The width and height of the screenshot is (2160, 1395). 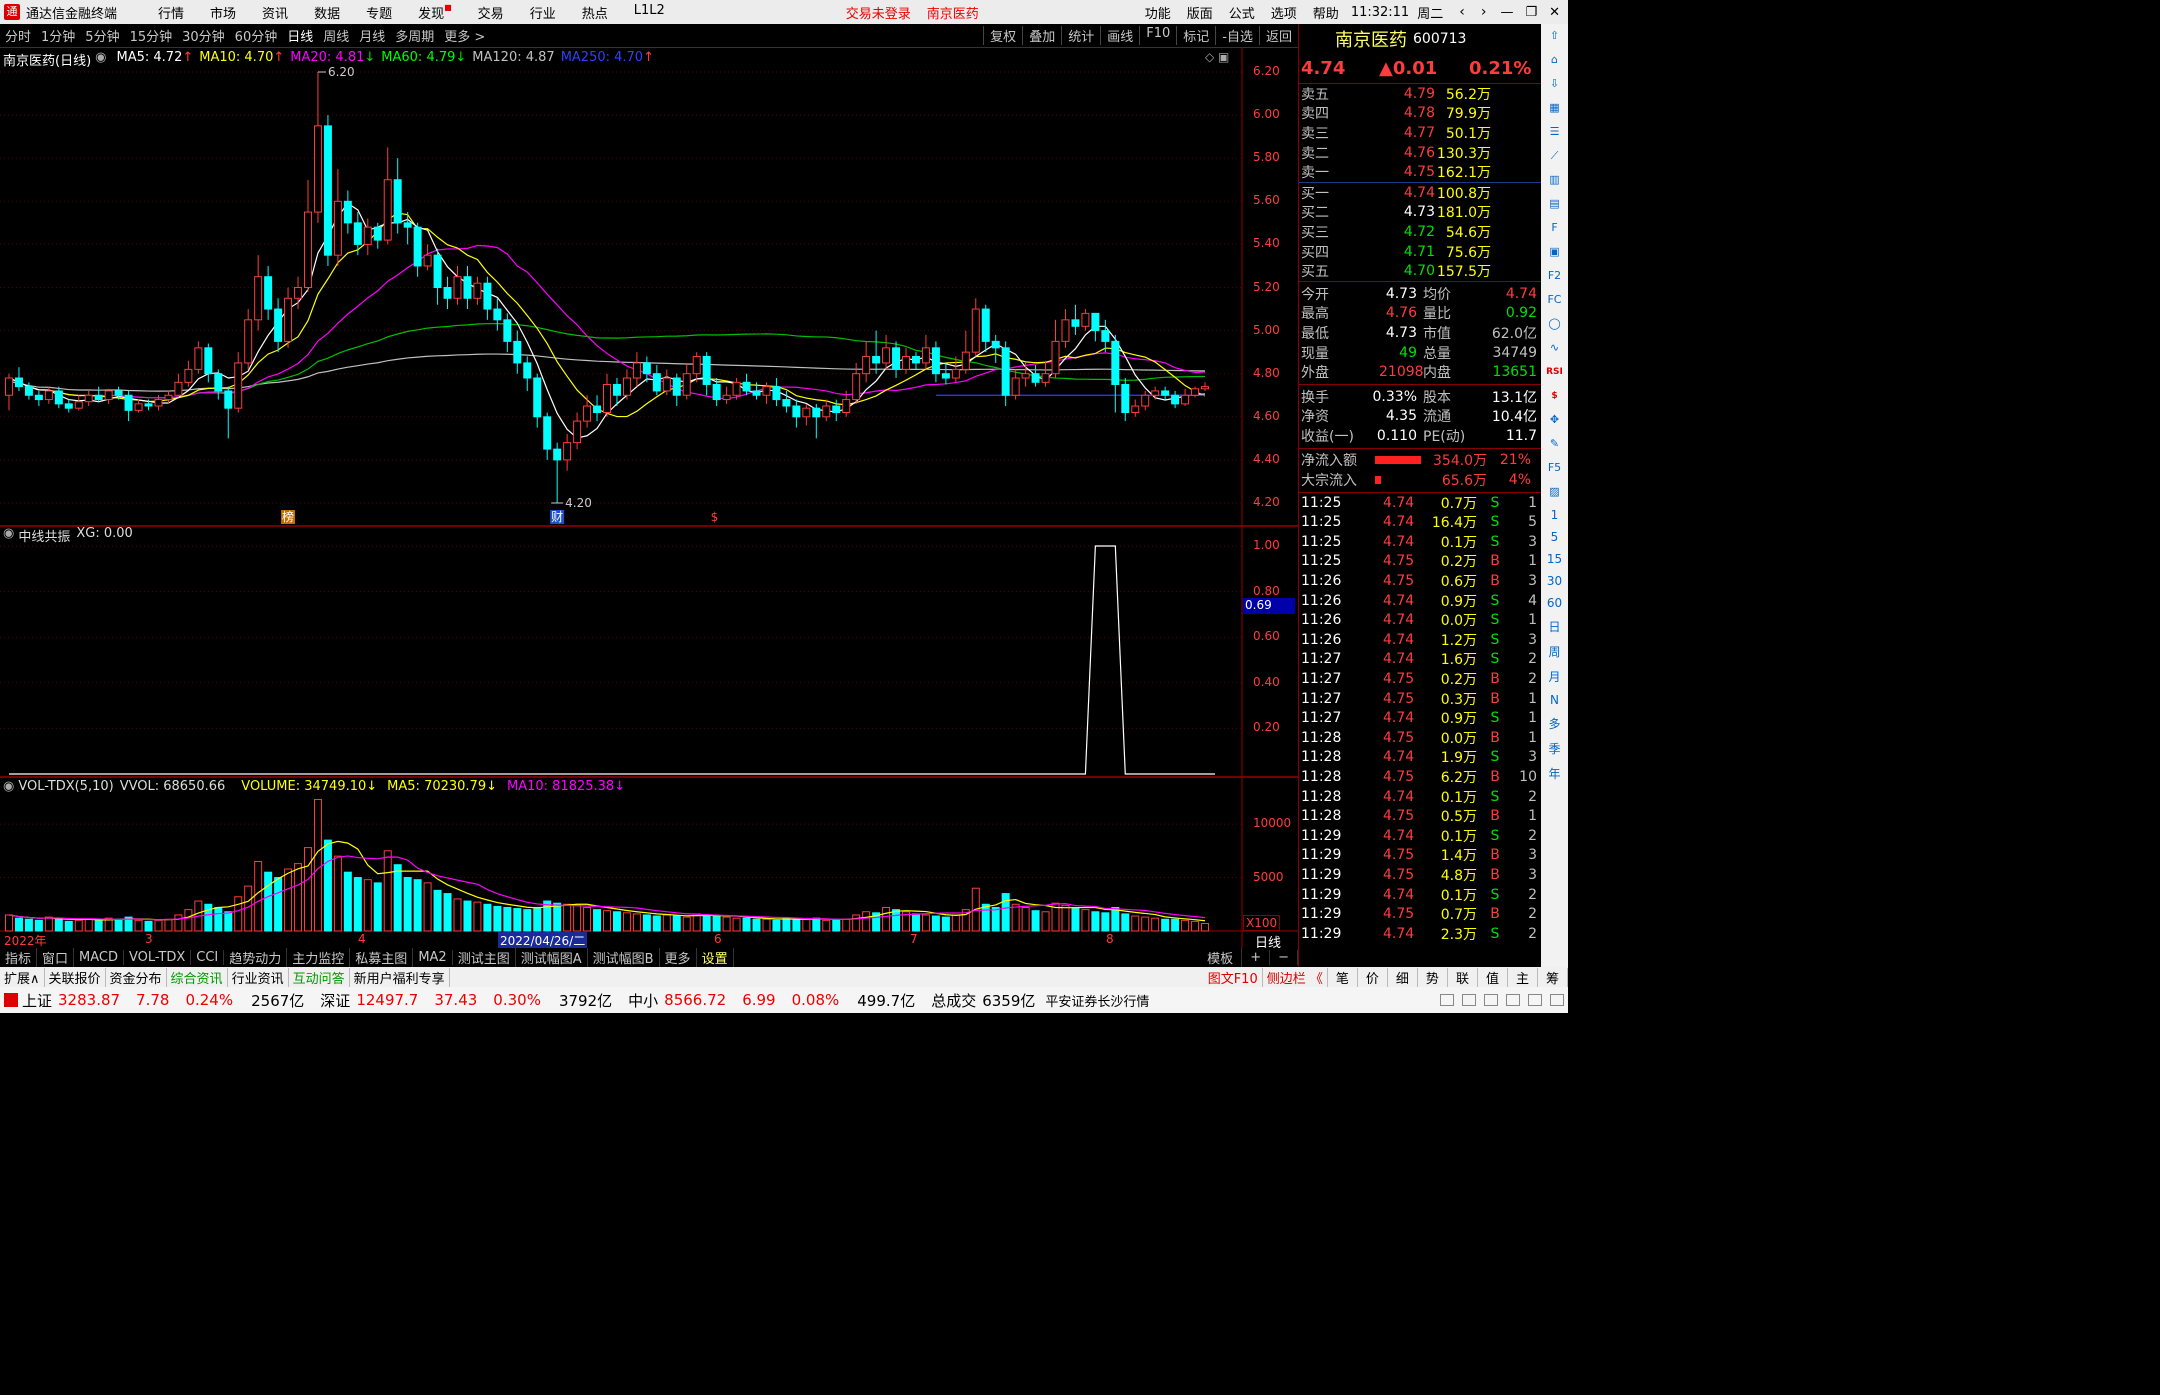 What do you see at coordinates (464, 35) in the screenshot?
I see `period-tab-10: 更多 >` at bounding box center [464, 35].